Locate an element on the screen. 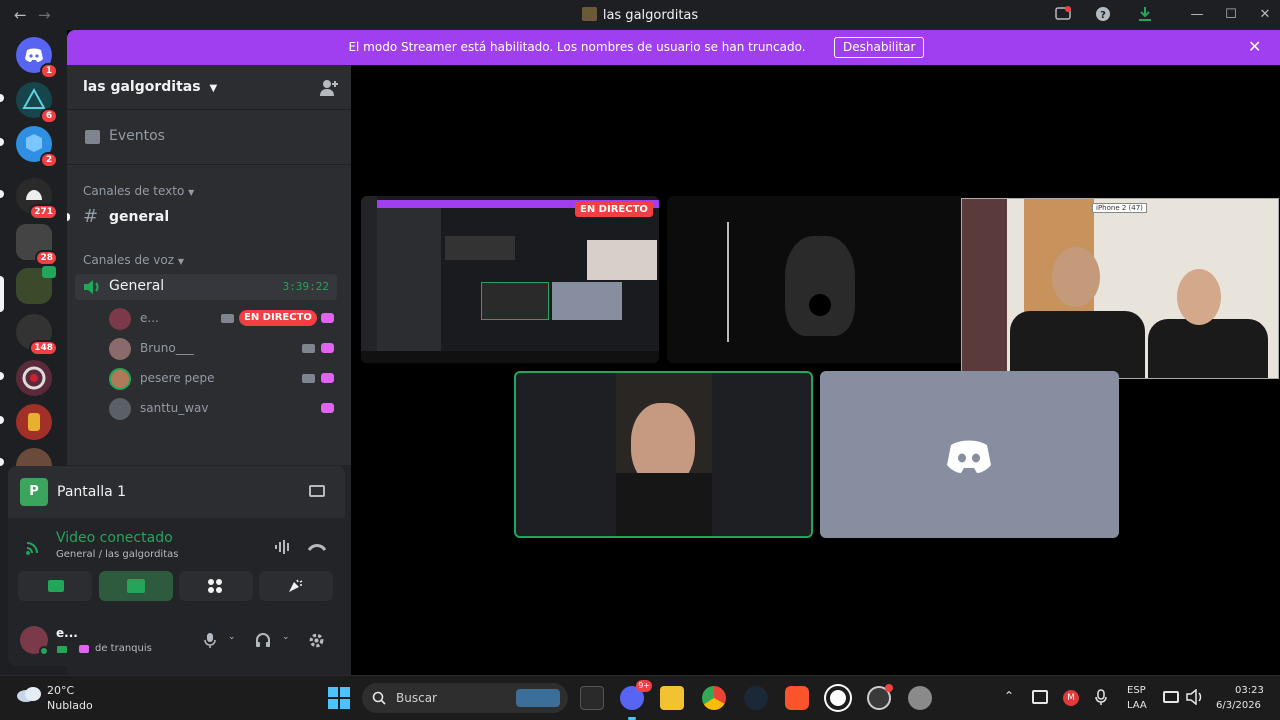 This screenshot has width=1280, height=720. server-icon: 28 is located at coordinates (37, 245).